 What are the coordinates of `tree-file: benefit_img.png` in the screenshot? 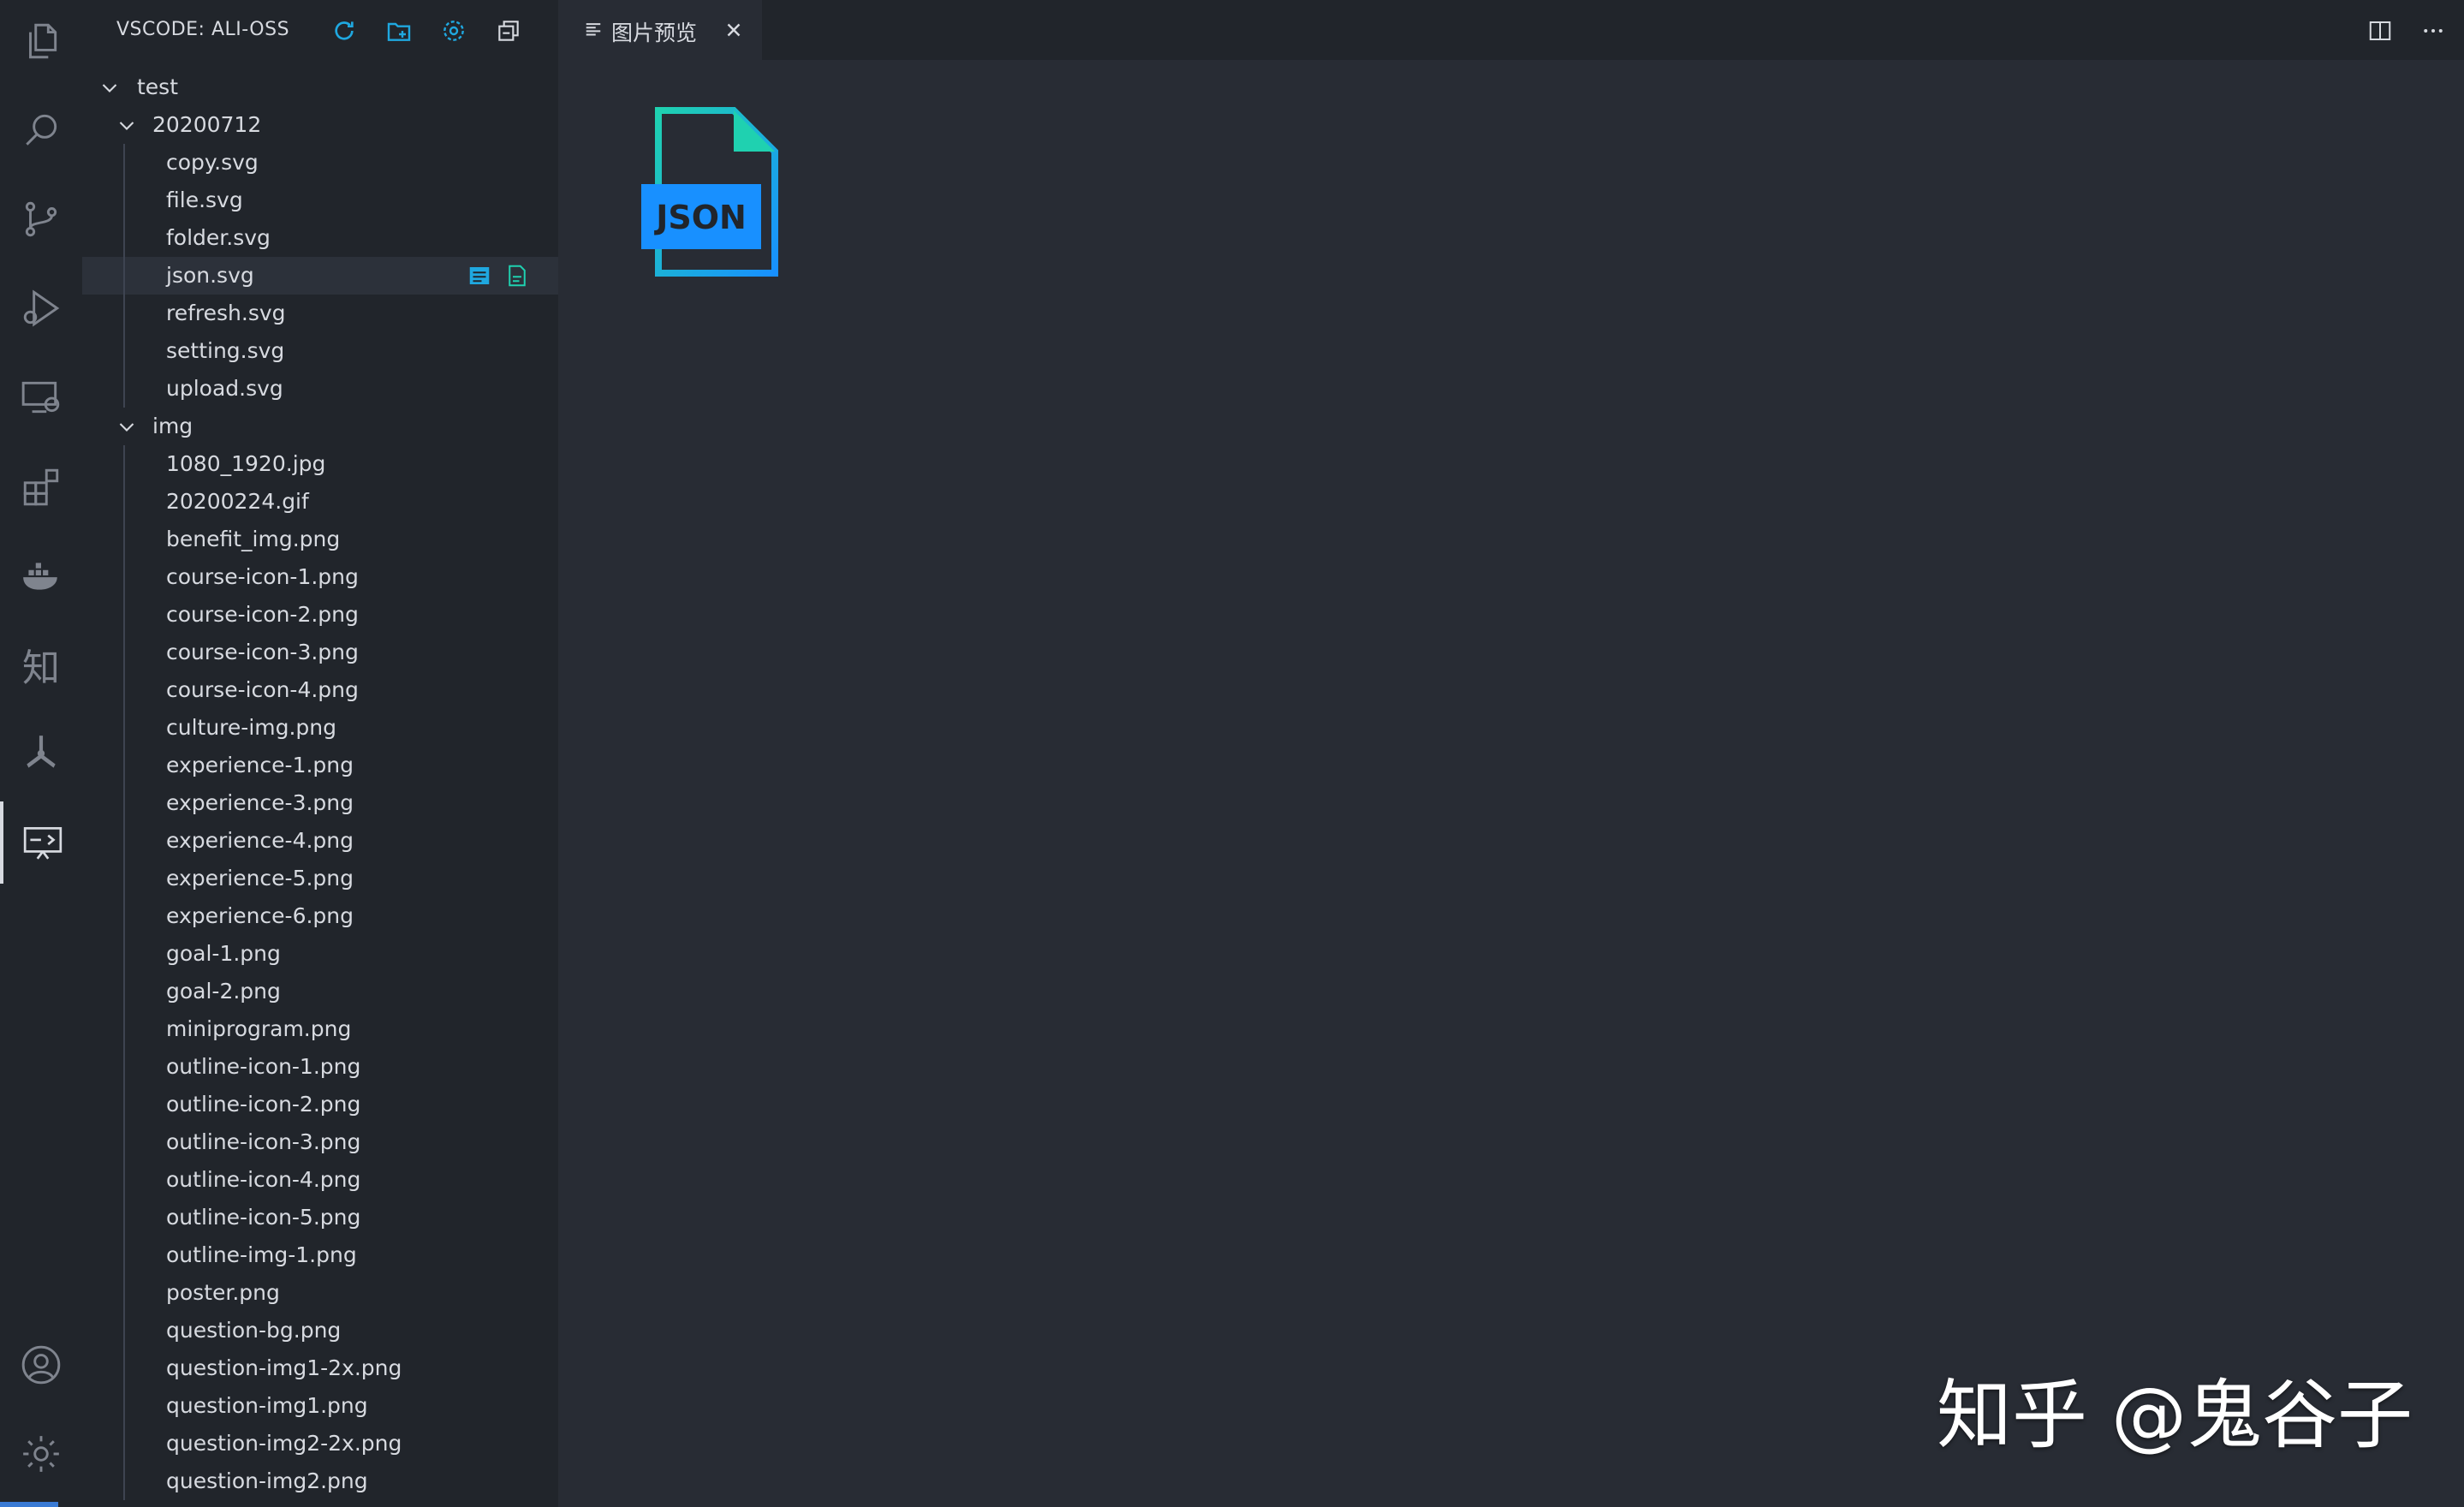 It's located at (320, 539).